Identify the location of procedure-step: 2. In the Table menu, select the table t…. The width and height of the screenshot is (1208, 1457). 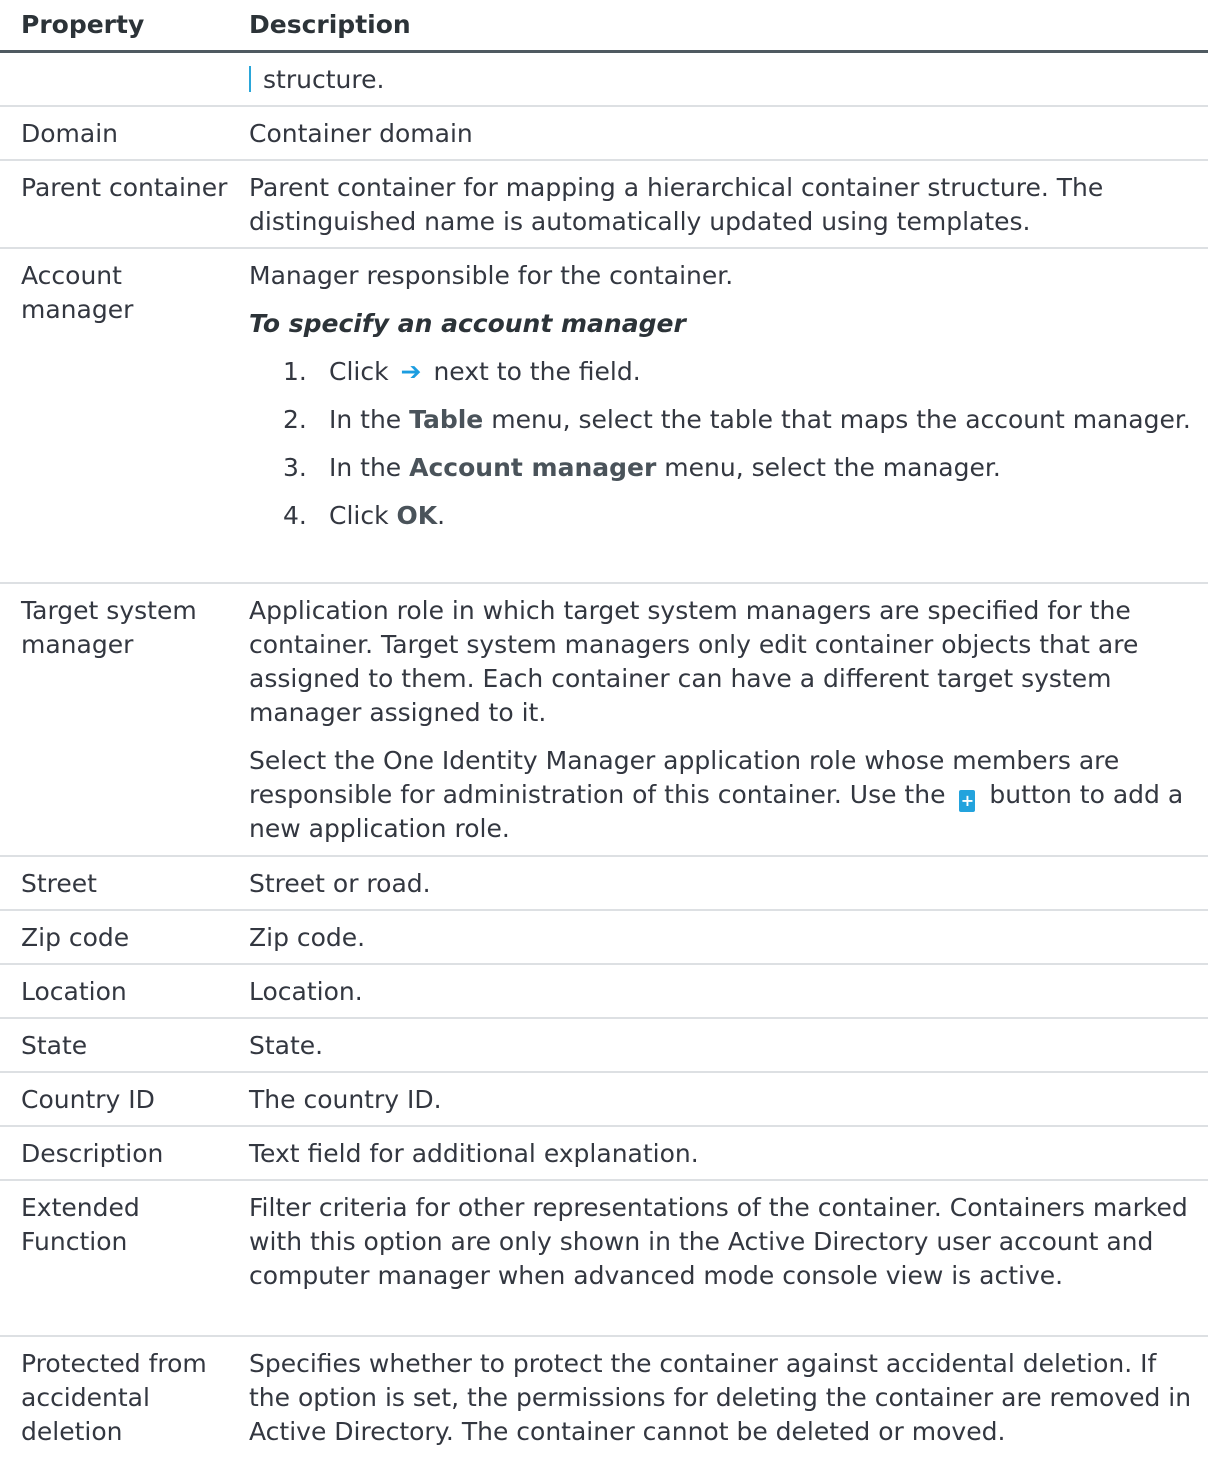
(724, 420).